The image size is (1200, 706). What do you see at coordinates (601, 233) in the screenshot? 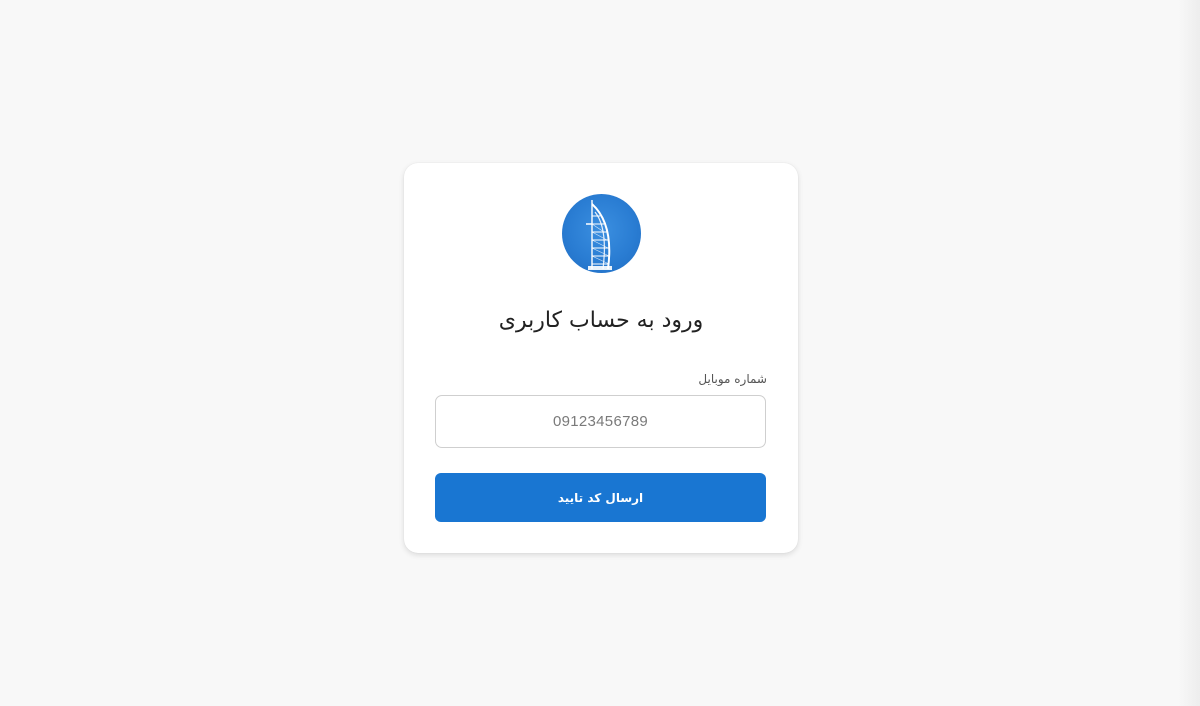
I see `burj-al-arab-logo-icon` at bounding box center [601, 233].